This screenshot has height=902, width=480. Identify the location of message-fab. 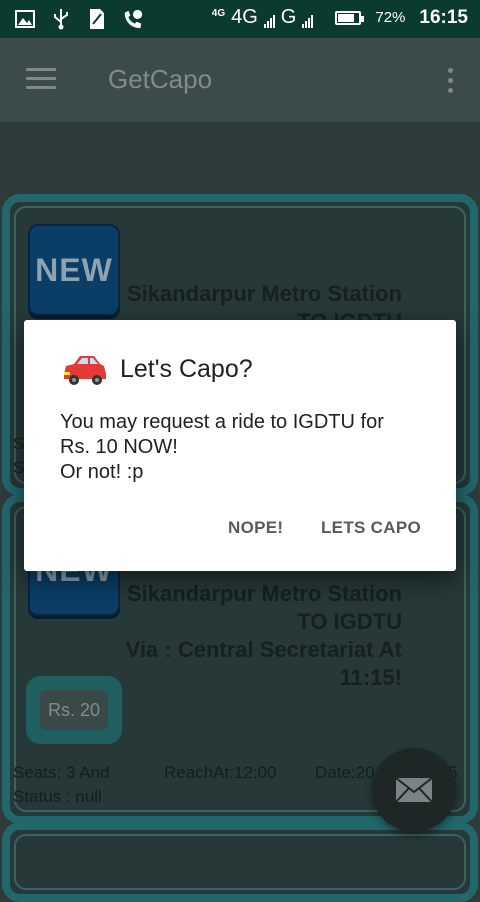
(414, 790).